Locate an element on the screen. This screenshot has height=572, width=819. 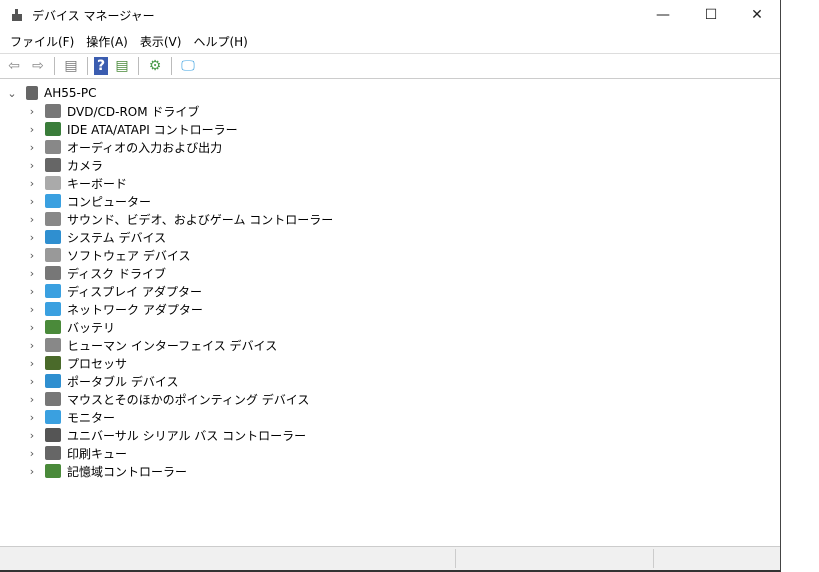
tree-item-label: ディスク ドライブ is located at coordinates (116, 273).